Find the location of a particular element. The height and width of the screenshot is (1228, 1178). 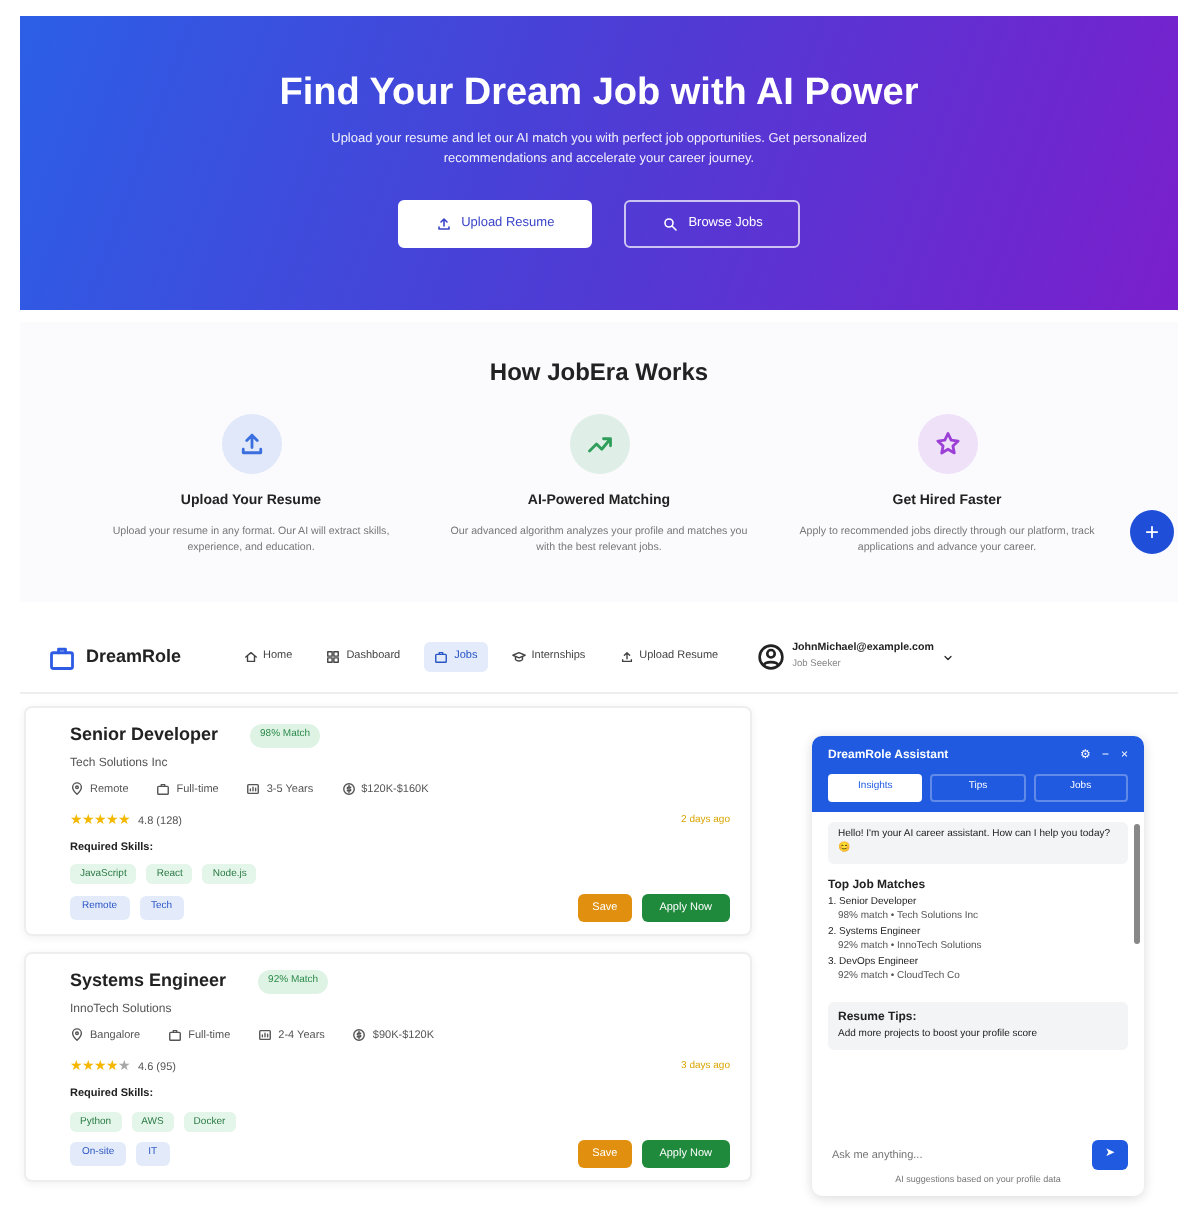

job-title: Systems Engineer is located at coordinates (148, 981).